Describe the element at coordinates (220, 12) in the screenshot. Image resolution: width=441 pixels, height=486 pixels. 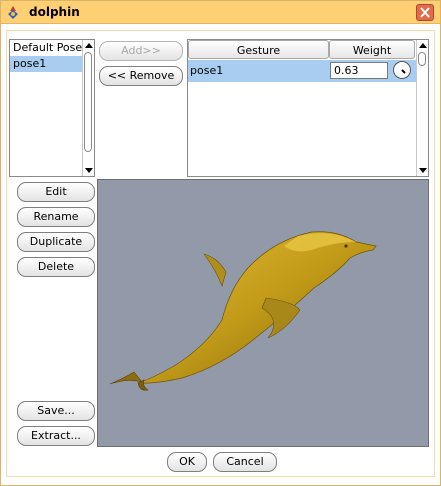
I see `title-bar: dolphin` at that location.